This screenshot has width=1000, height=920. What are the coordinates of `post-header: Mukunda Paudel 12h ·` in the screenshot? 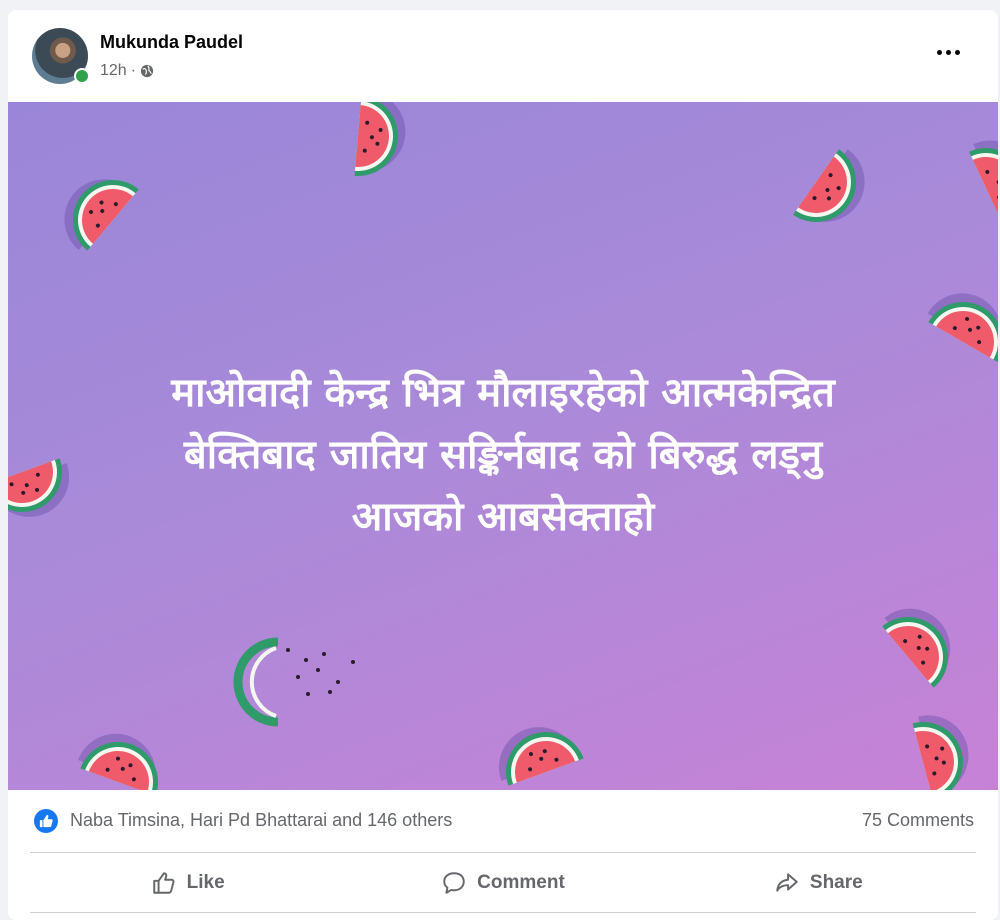 It's located at (503, 56).